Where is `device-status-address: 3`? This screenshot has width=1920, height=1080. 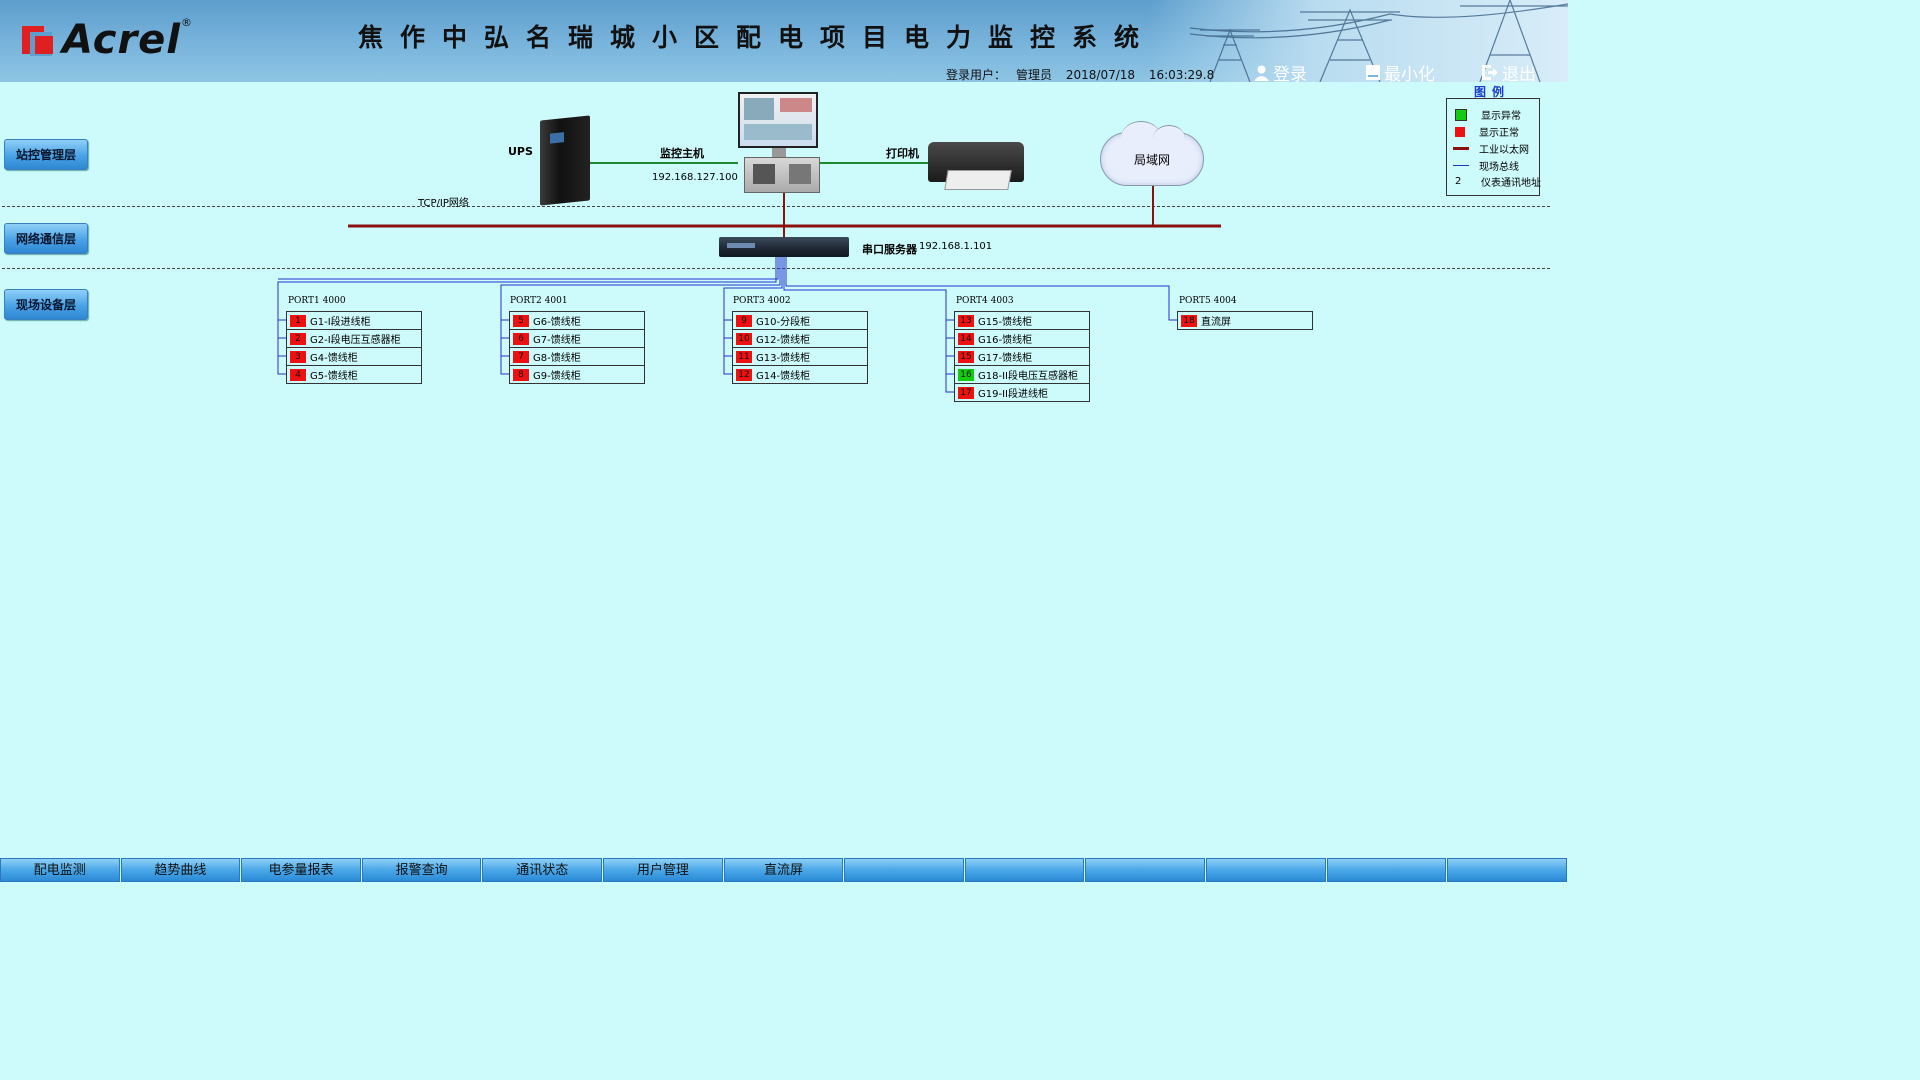
device-status-address: 3 is located at coordinates (298, 356).